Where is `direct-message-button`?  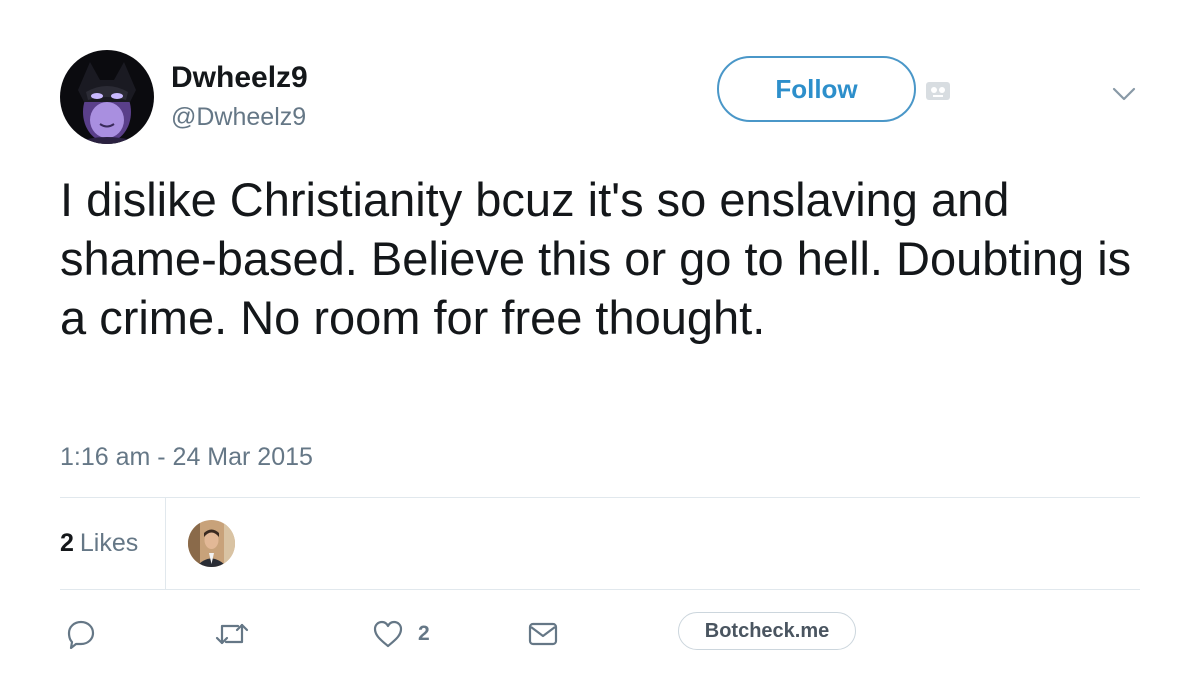 direct-message-button is located at coordinates (543, 634).